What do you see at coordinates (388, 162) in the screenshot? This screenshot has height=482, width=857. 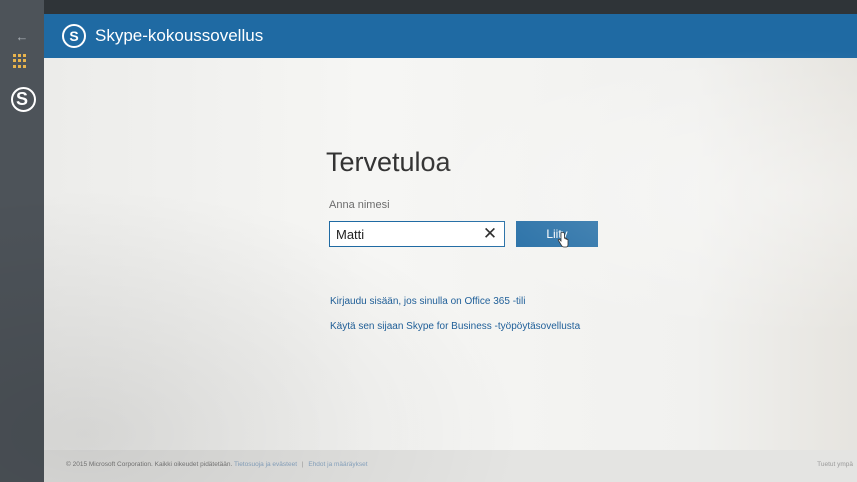 I see `page-title: Tervetuloa` at bounding box center [388, 162].